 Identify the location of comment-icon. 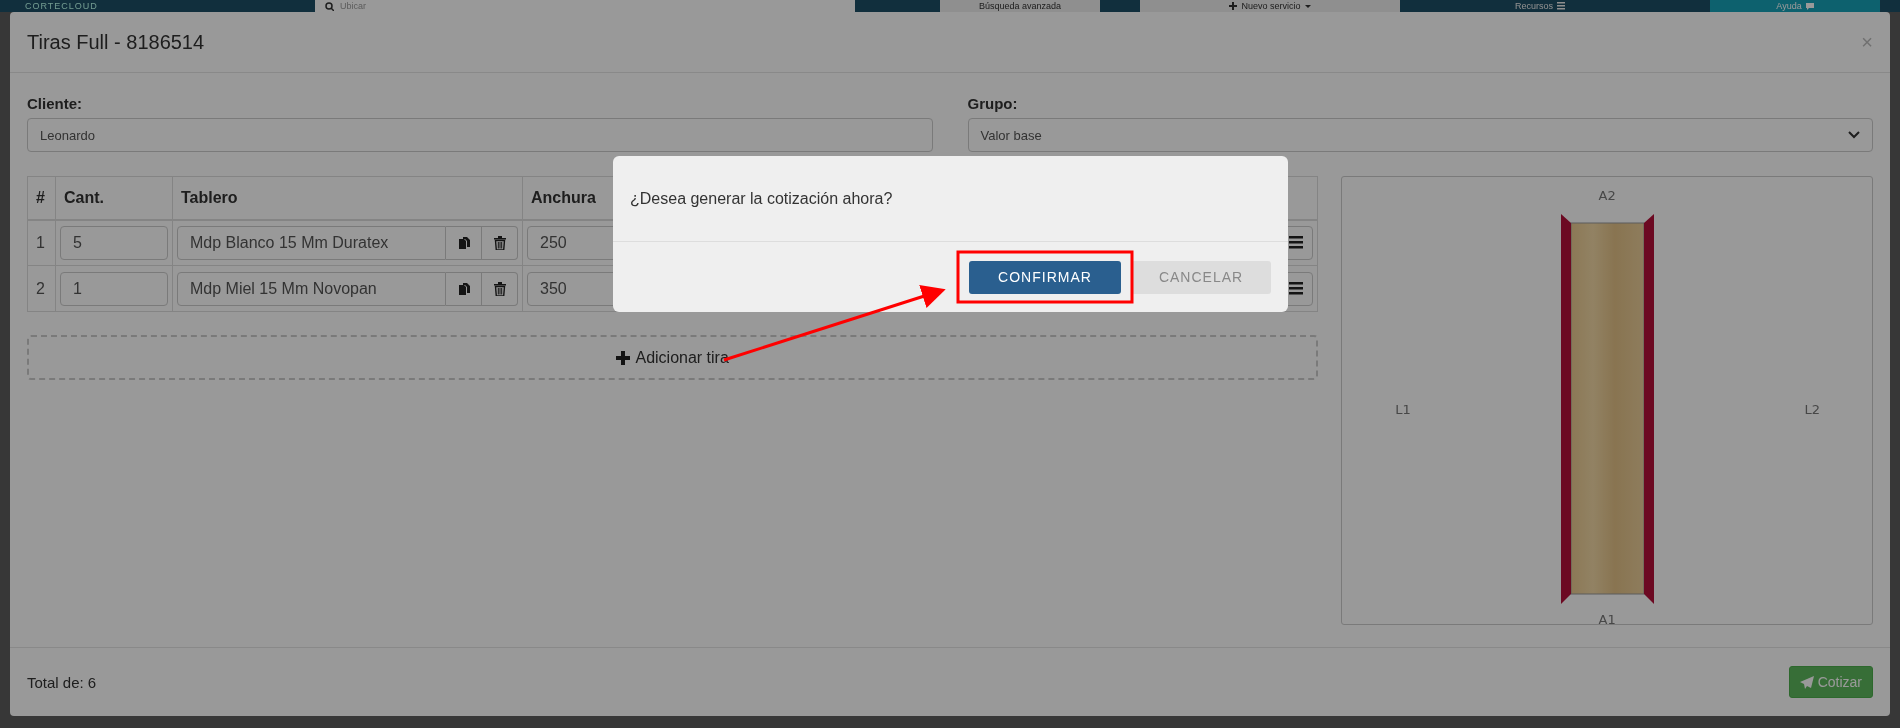
(1809, 6).